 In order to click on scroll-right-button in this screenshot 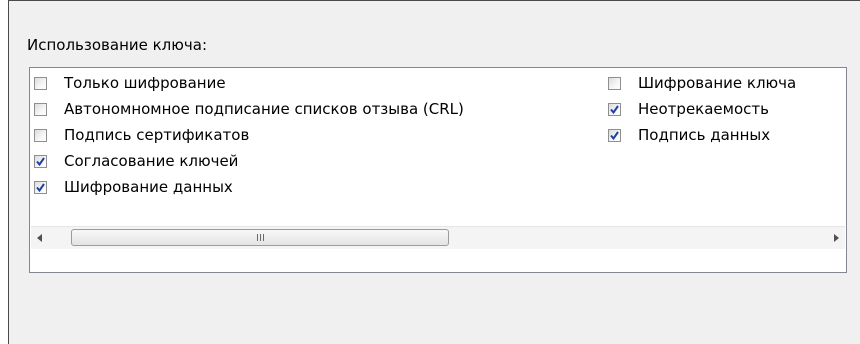, I will do `click(836, 238)`.